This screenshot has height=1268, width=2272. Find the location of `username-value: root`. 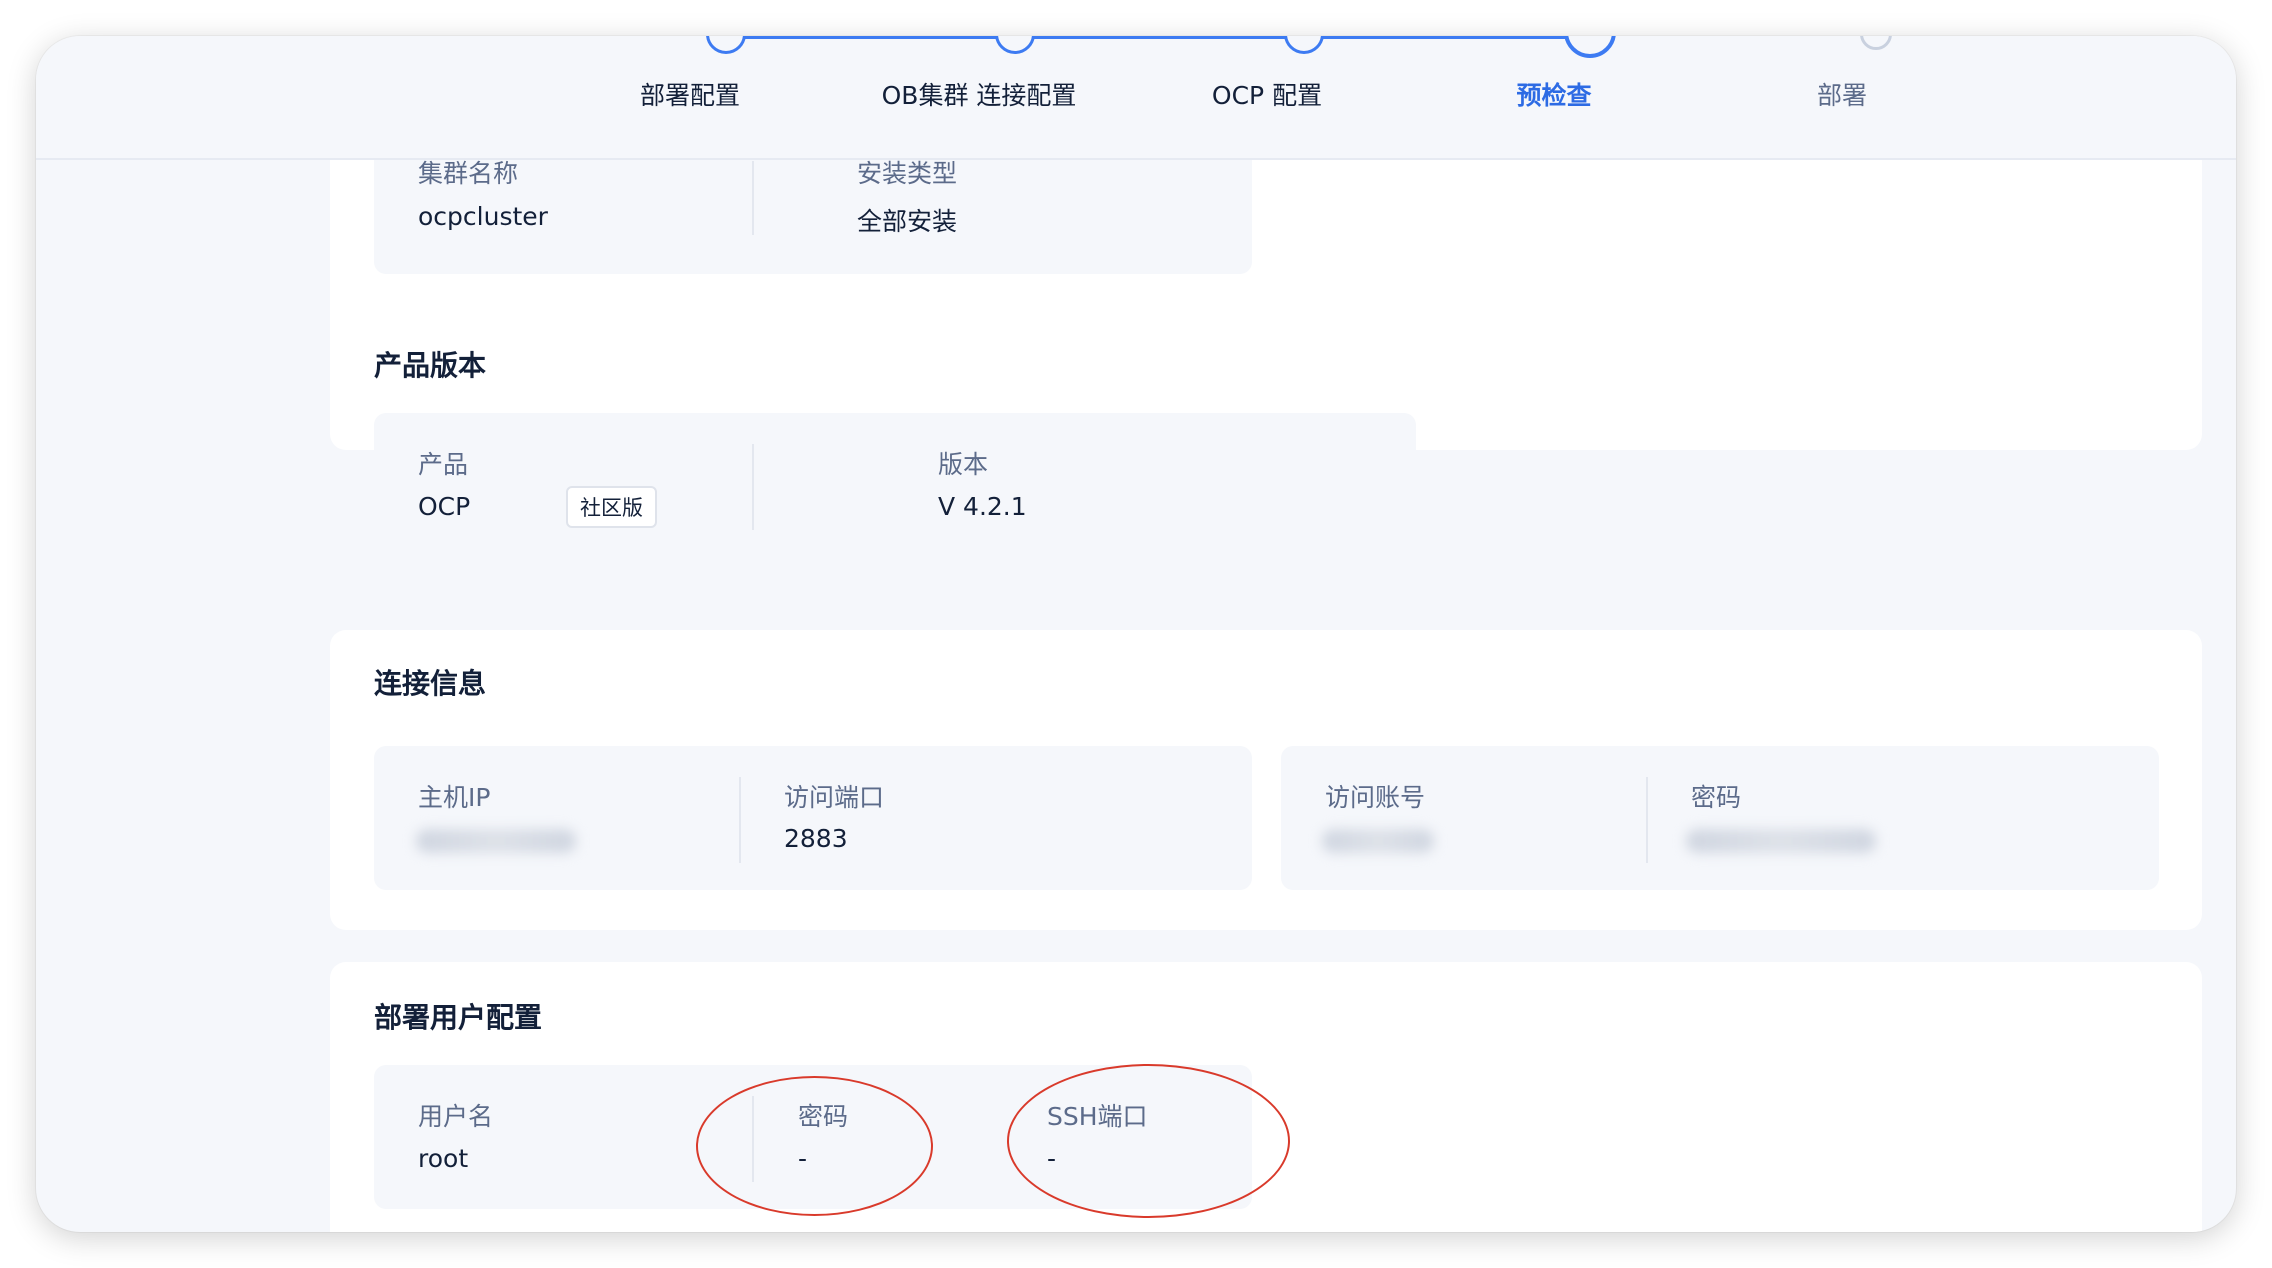

username-value: root is located at coordinates (443, 1158).